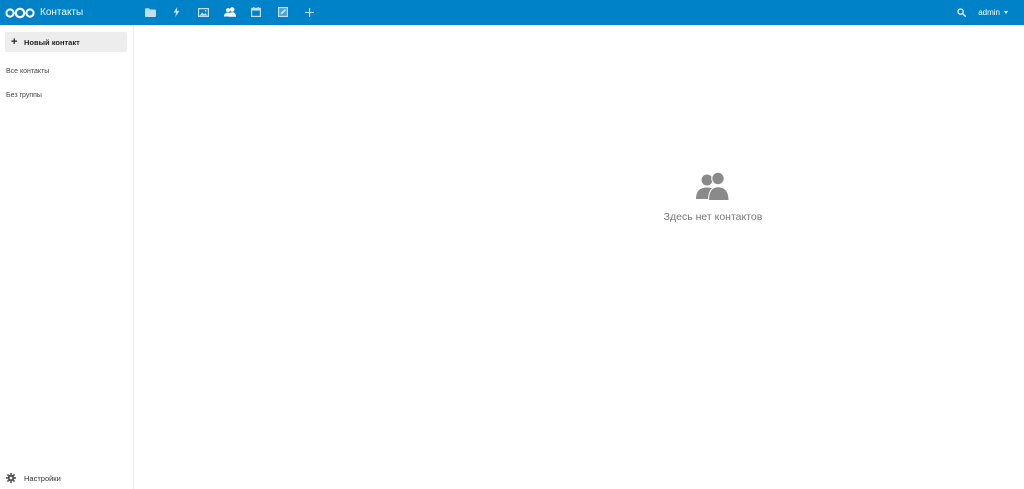 The width and height of the screenshot is (1024, 489). I want to click on settings-label: Настройки, so click(42, 478).